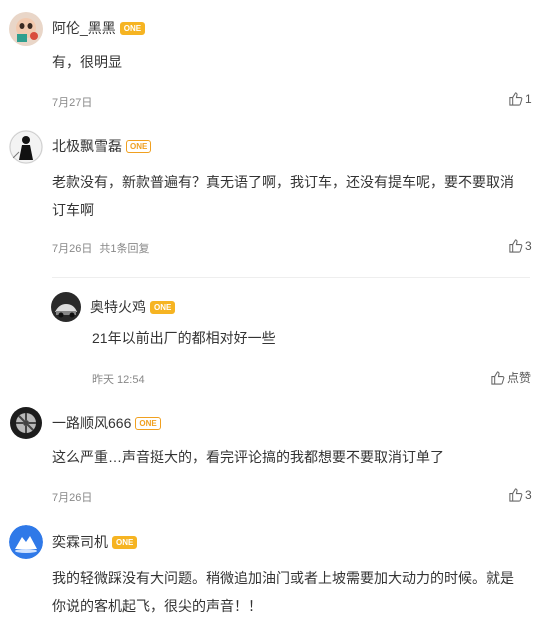 This screenshot has width=550, height=620. Describe the element at coordinates (73, 210) in the screenshot. I see `comment-text-line-2: 订车啊` at that location.